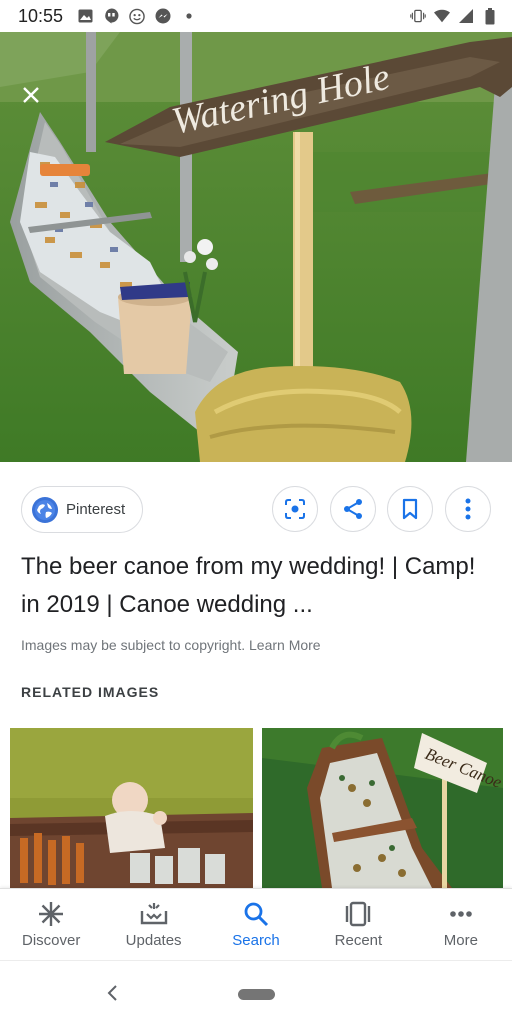 This screenshot has height=1024, width=512. I want to click on system-home-pill, so click(256, 994).